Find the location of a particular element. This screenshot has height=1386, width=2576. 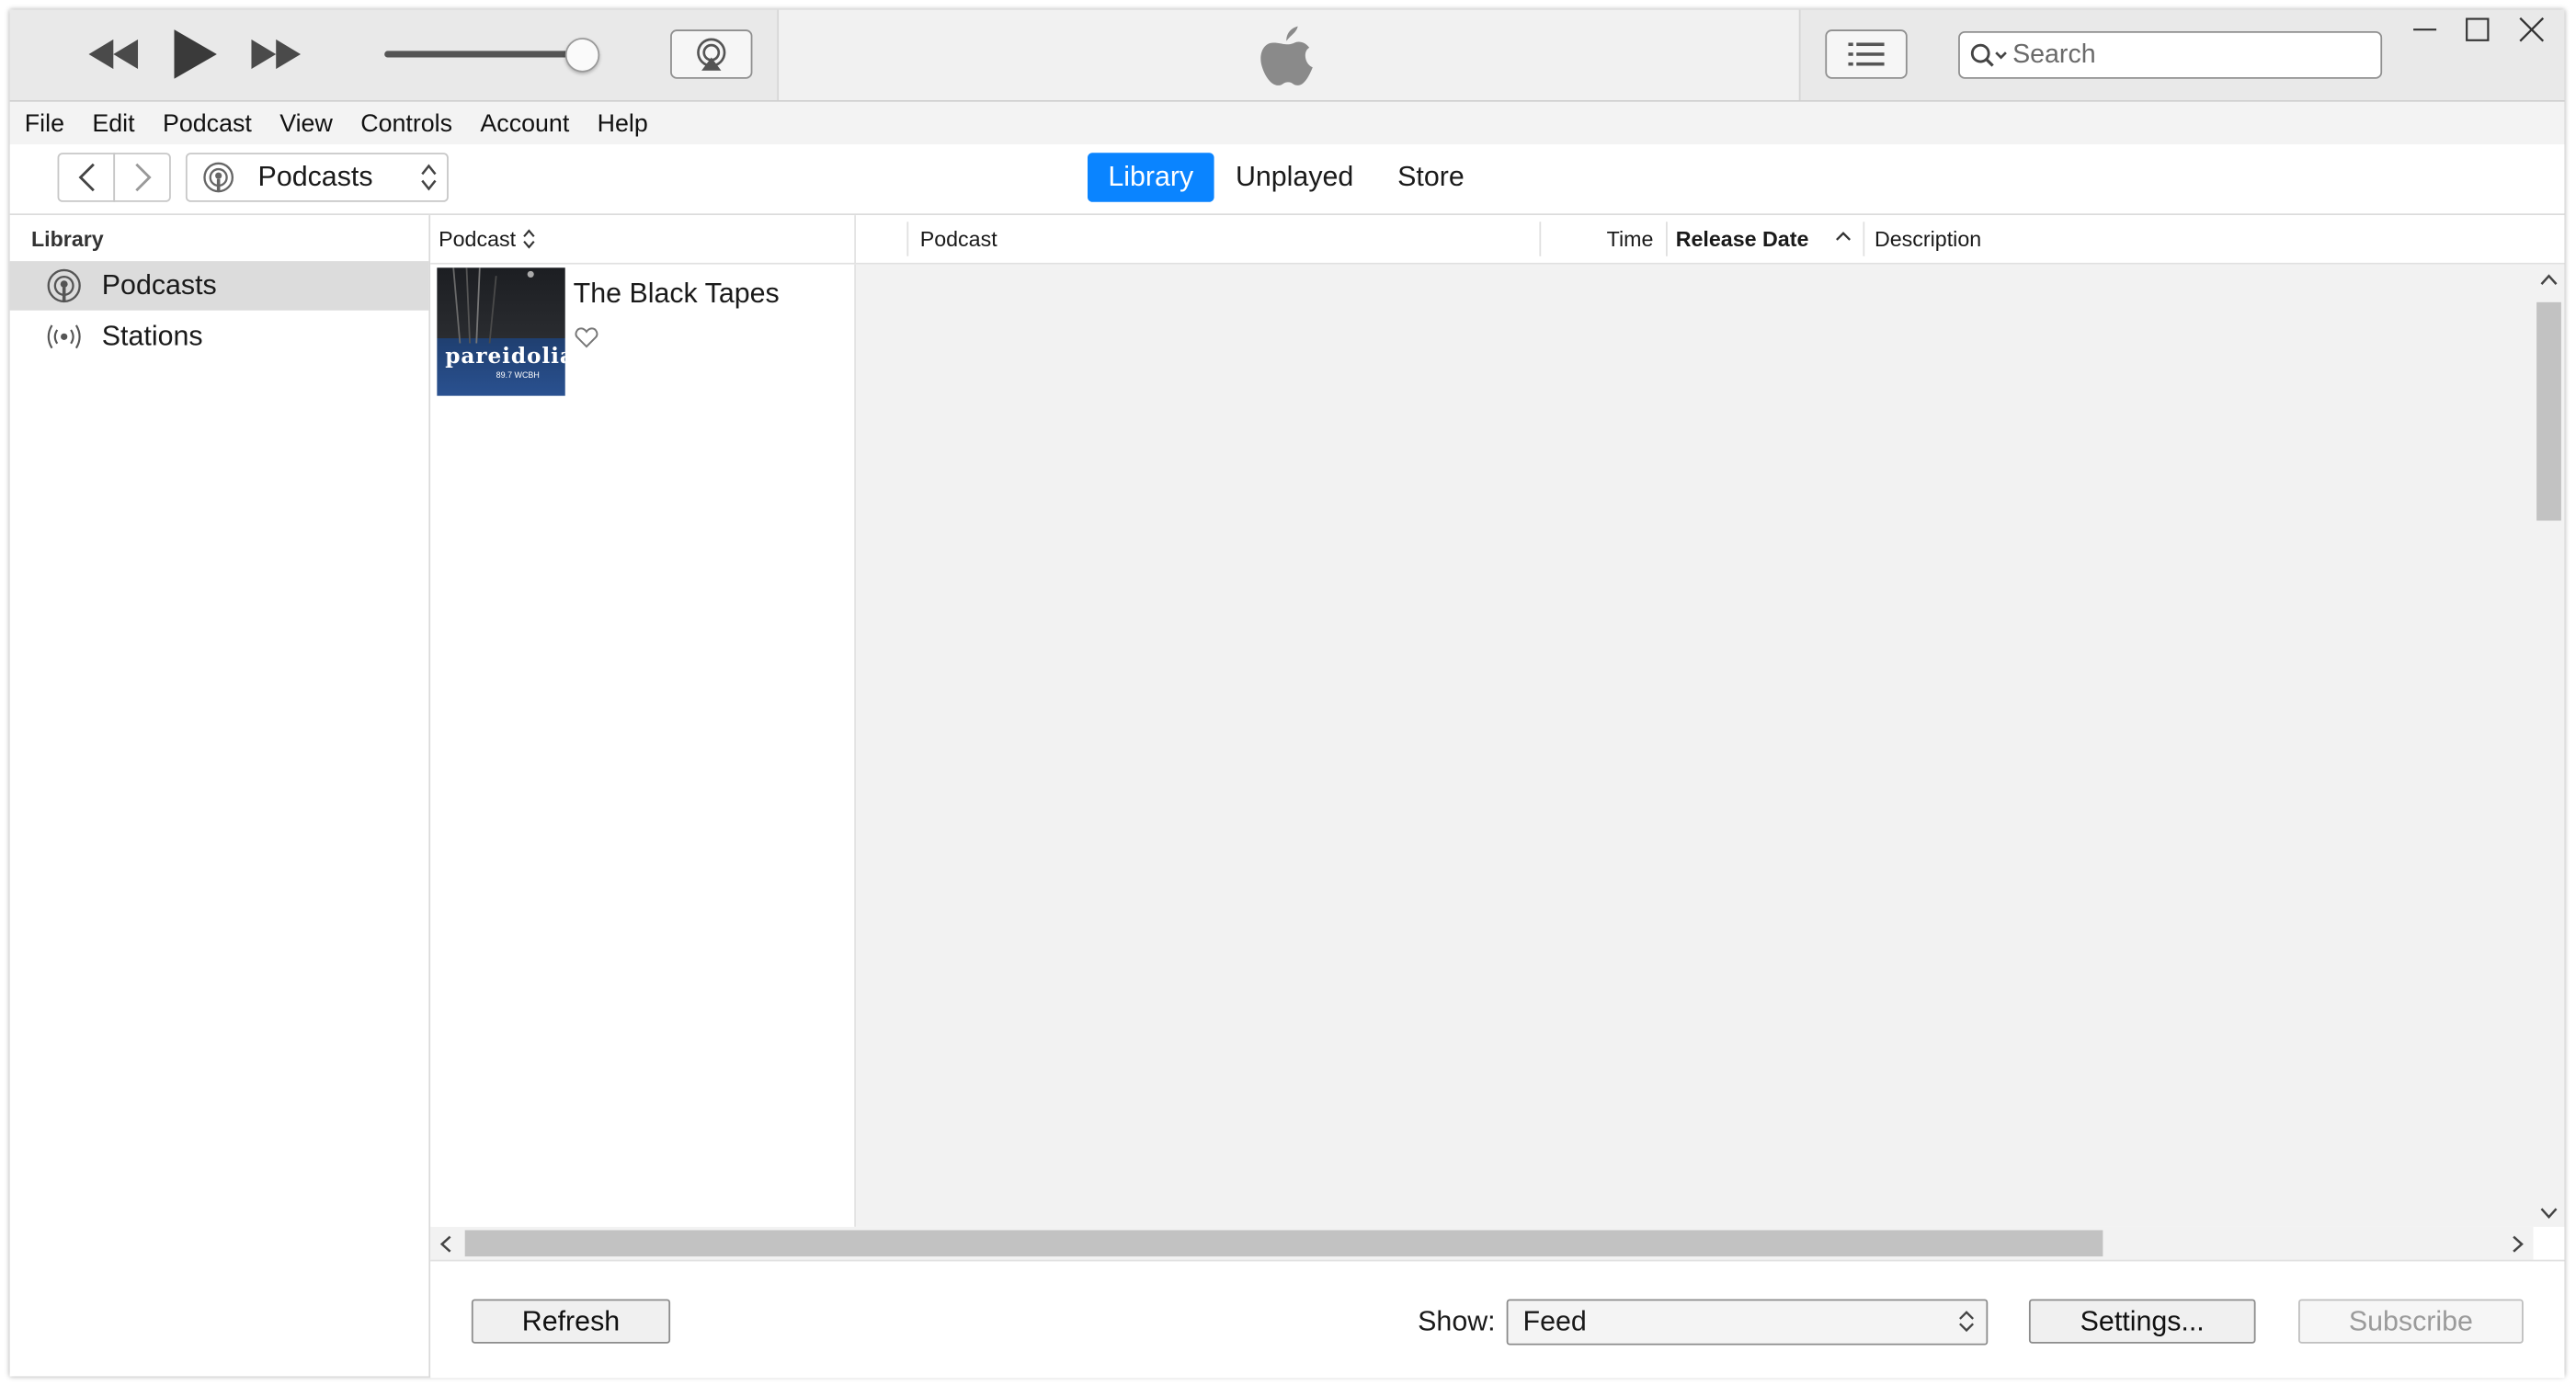

chevron-left-icon is located at coordinates (85, 178).